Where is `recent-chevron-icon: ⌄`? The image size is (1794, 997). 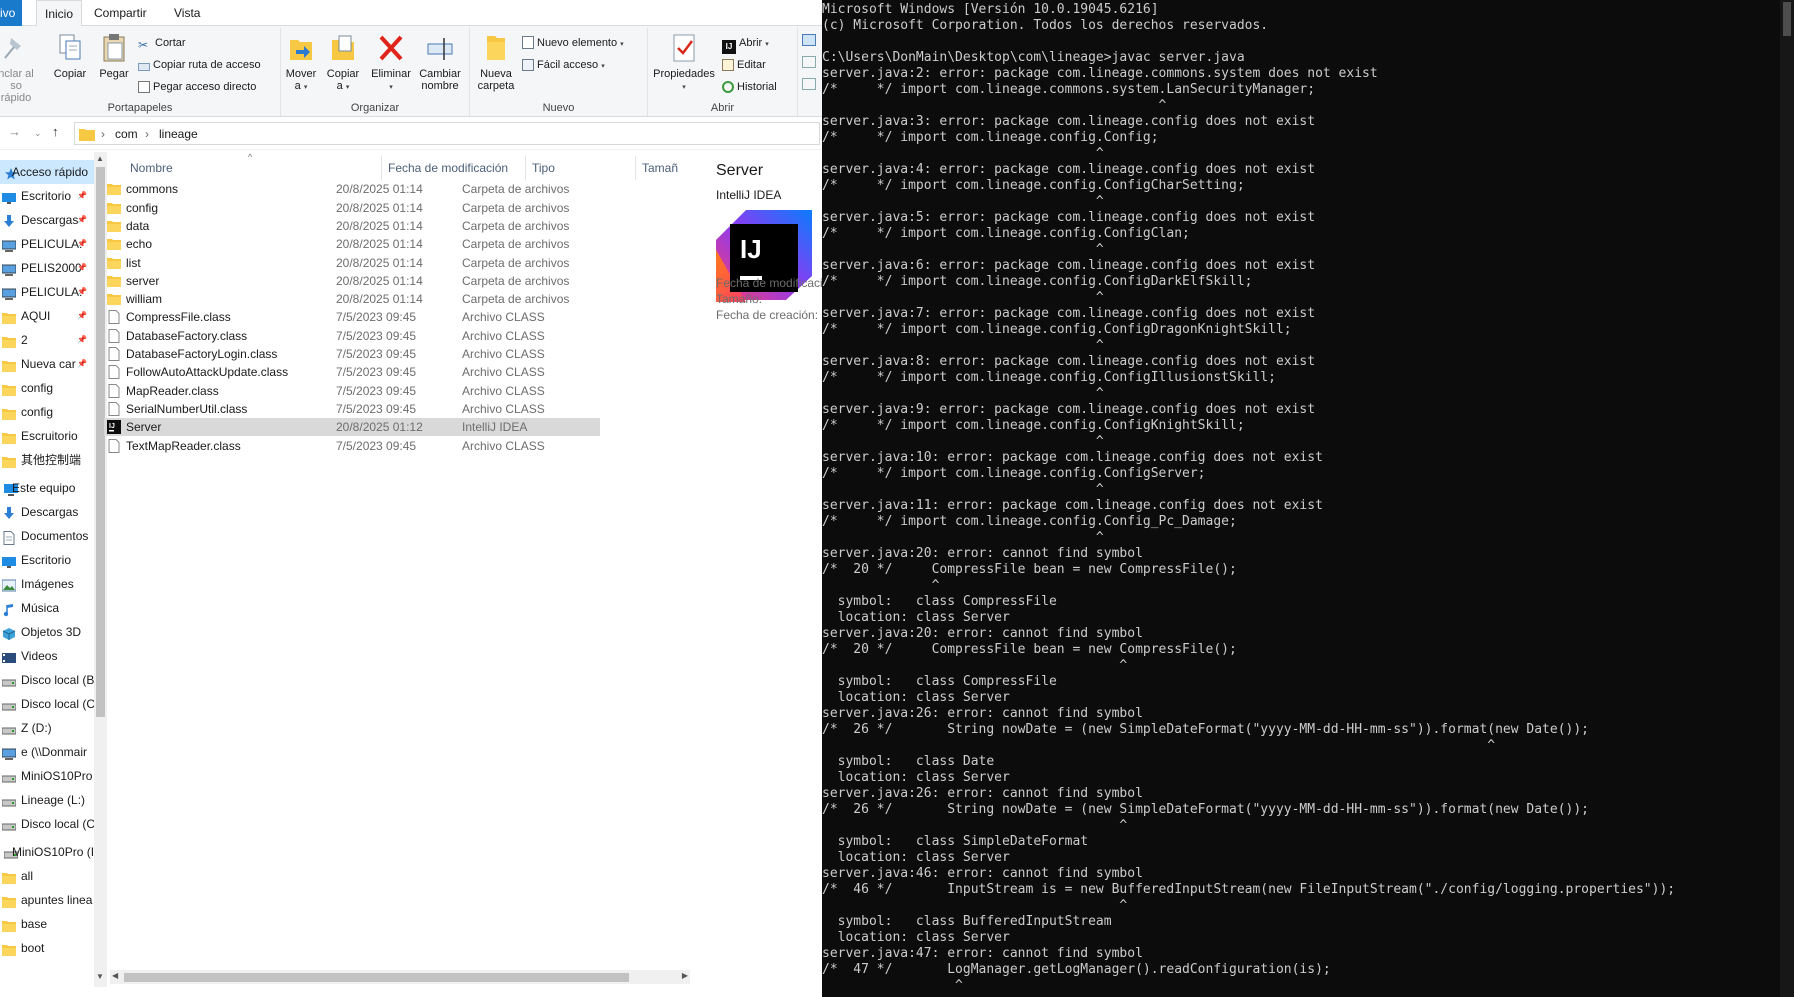 recent-chevron-icon: ⌄ is located at coordinates (38, 133).